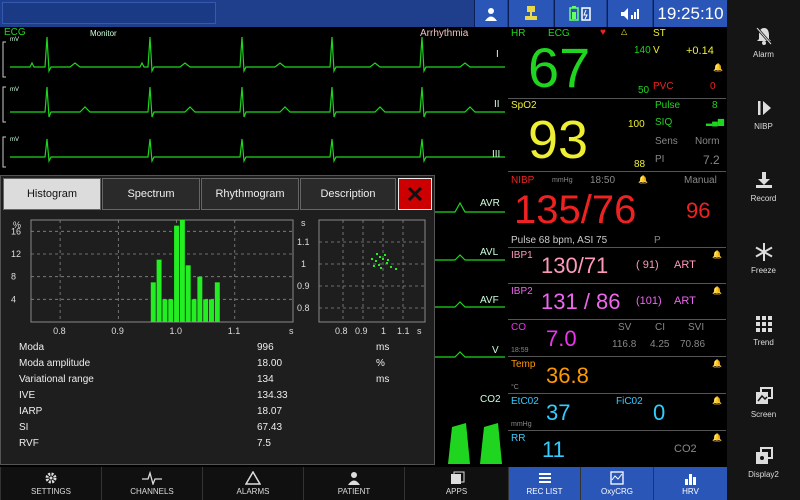 The image size is (800, 500). What do you see at coordinates (257, 151) in the screenshot?
I see `ecg-lead-iii-wave` at bounding box center [257, 151].